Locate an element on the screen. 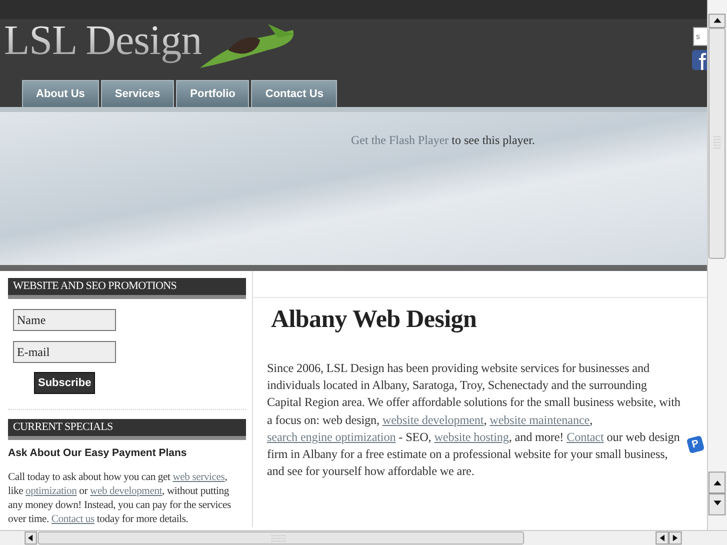 The width and height of the screenshot is (727, 545). horizontal-scrollbar is located at coordinates (363, 537).